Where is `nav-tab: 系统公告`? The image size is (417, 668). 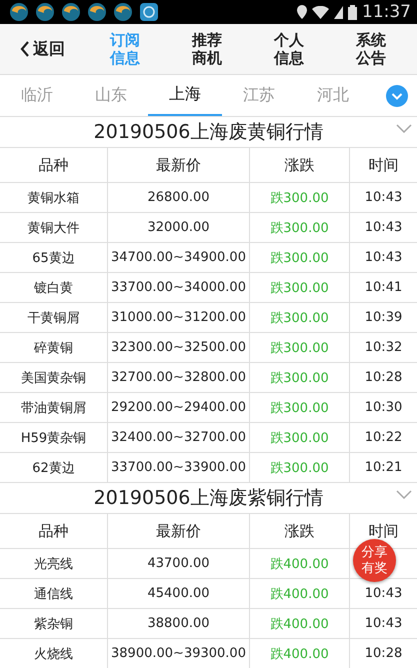
nav-tab: 系统公告 is located at coordinates (371, 49).